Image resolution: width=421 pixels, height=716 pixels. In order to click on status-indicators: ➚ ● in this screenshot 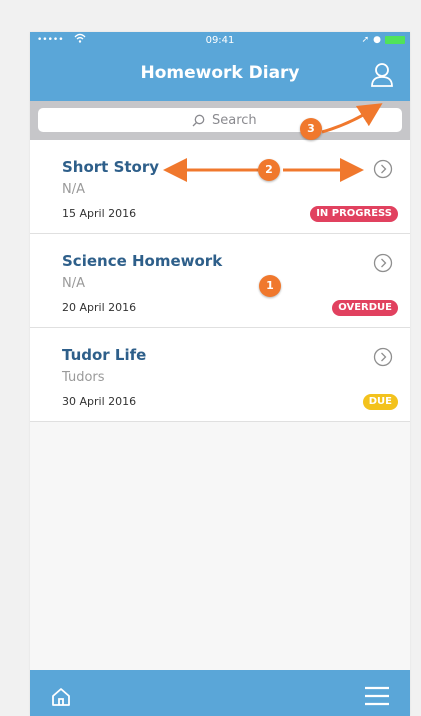, I will do `click(383, 40)`.